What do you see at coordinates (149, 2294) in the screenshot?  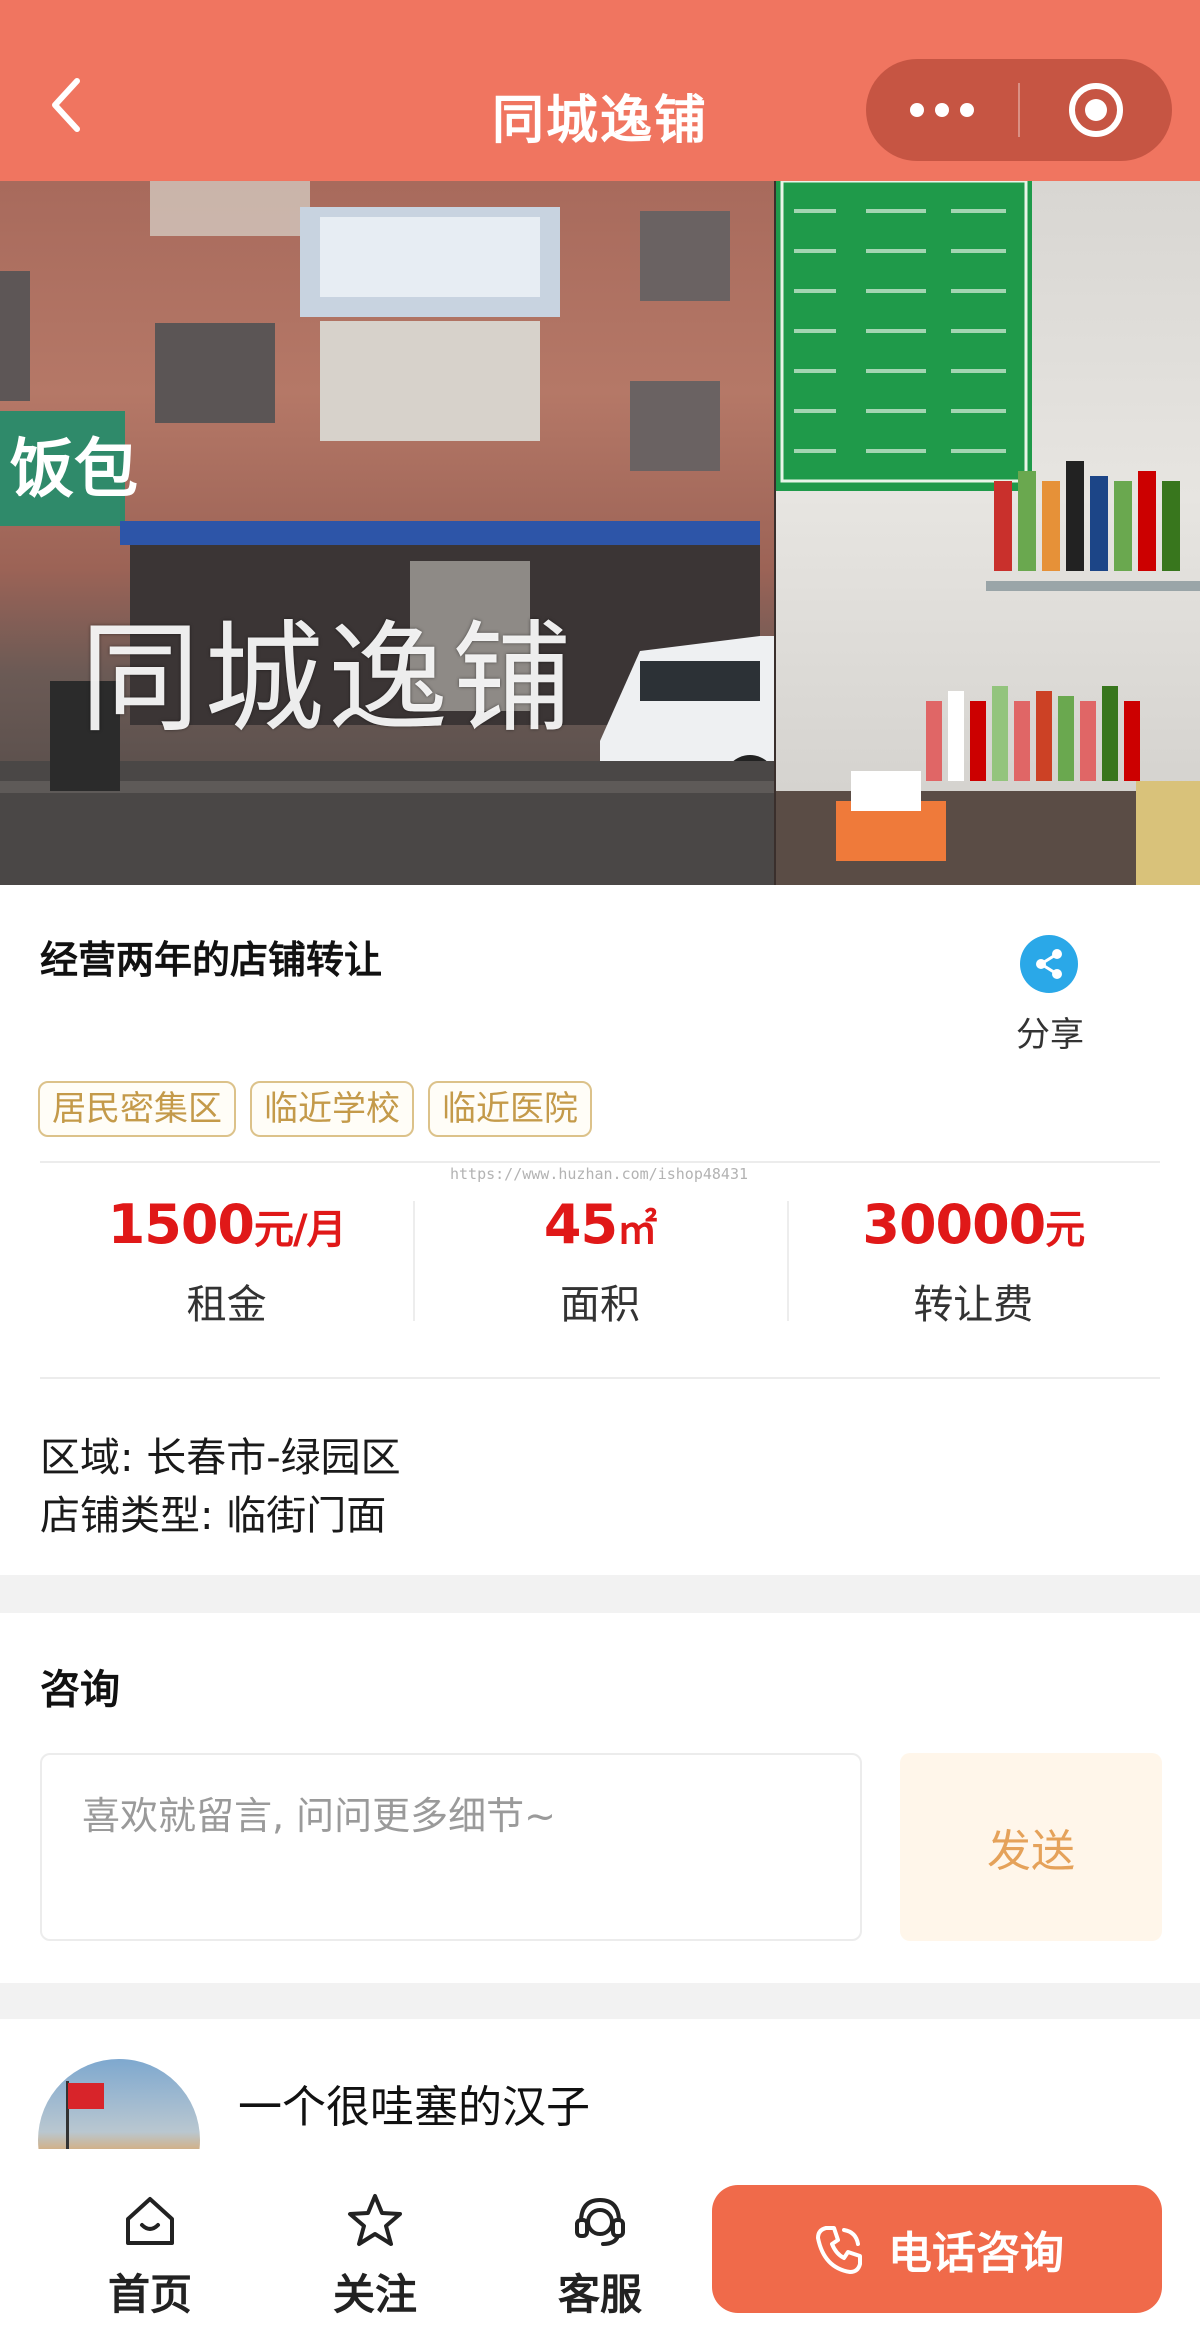 I see `nav-home-label: 首页` at bounding box center [149, 2294].